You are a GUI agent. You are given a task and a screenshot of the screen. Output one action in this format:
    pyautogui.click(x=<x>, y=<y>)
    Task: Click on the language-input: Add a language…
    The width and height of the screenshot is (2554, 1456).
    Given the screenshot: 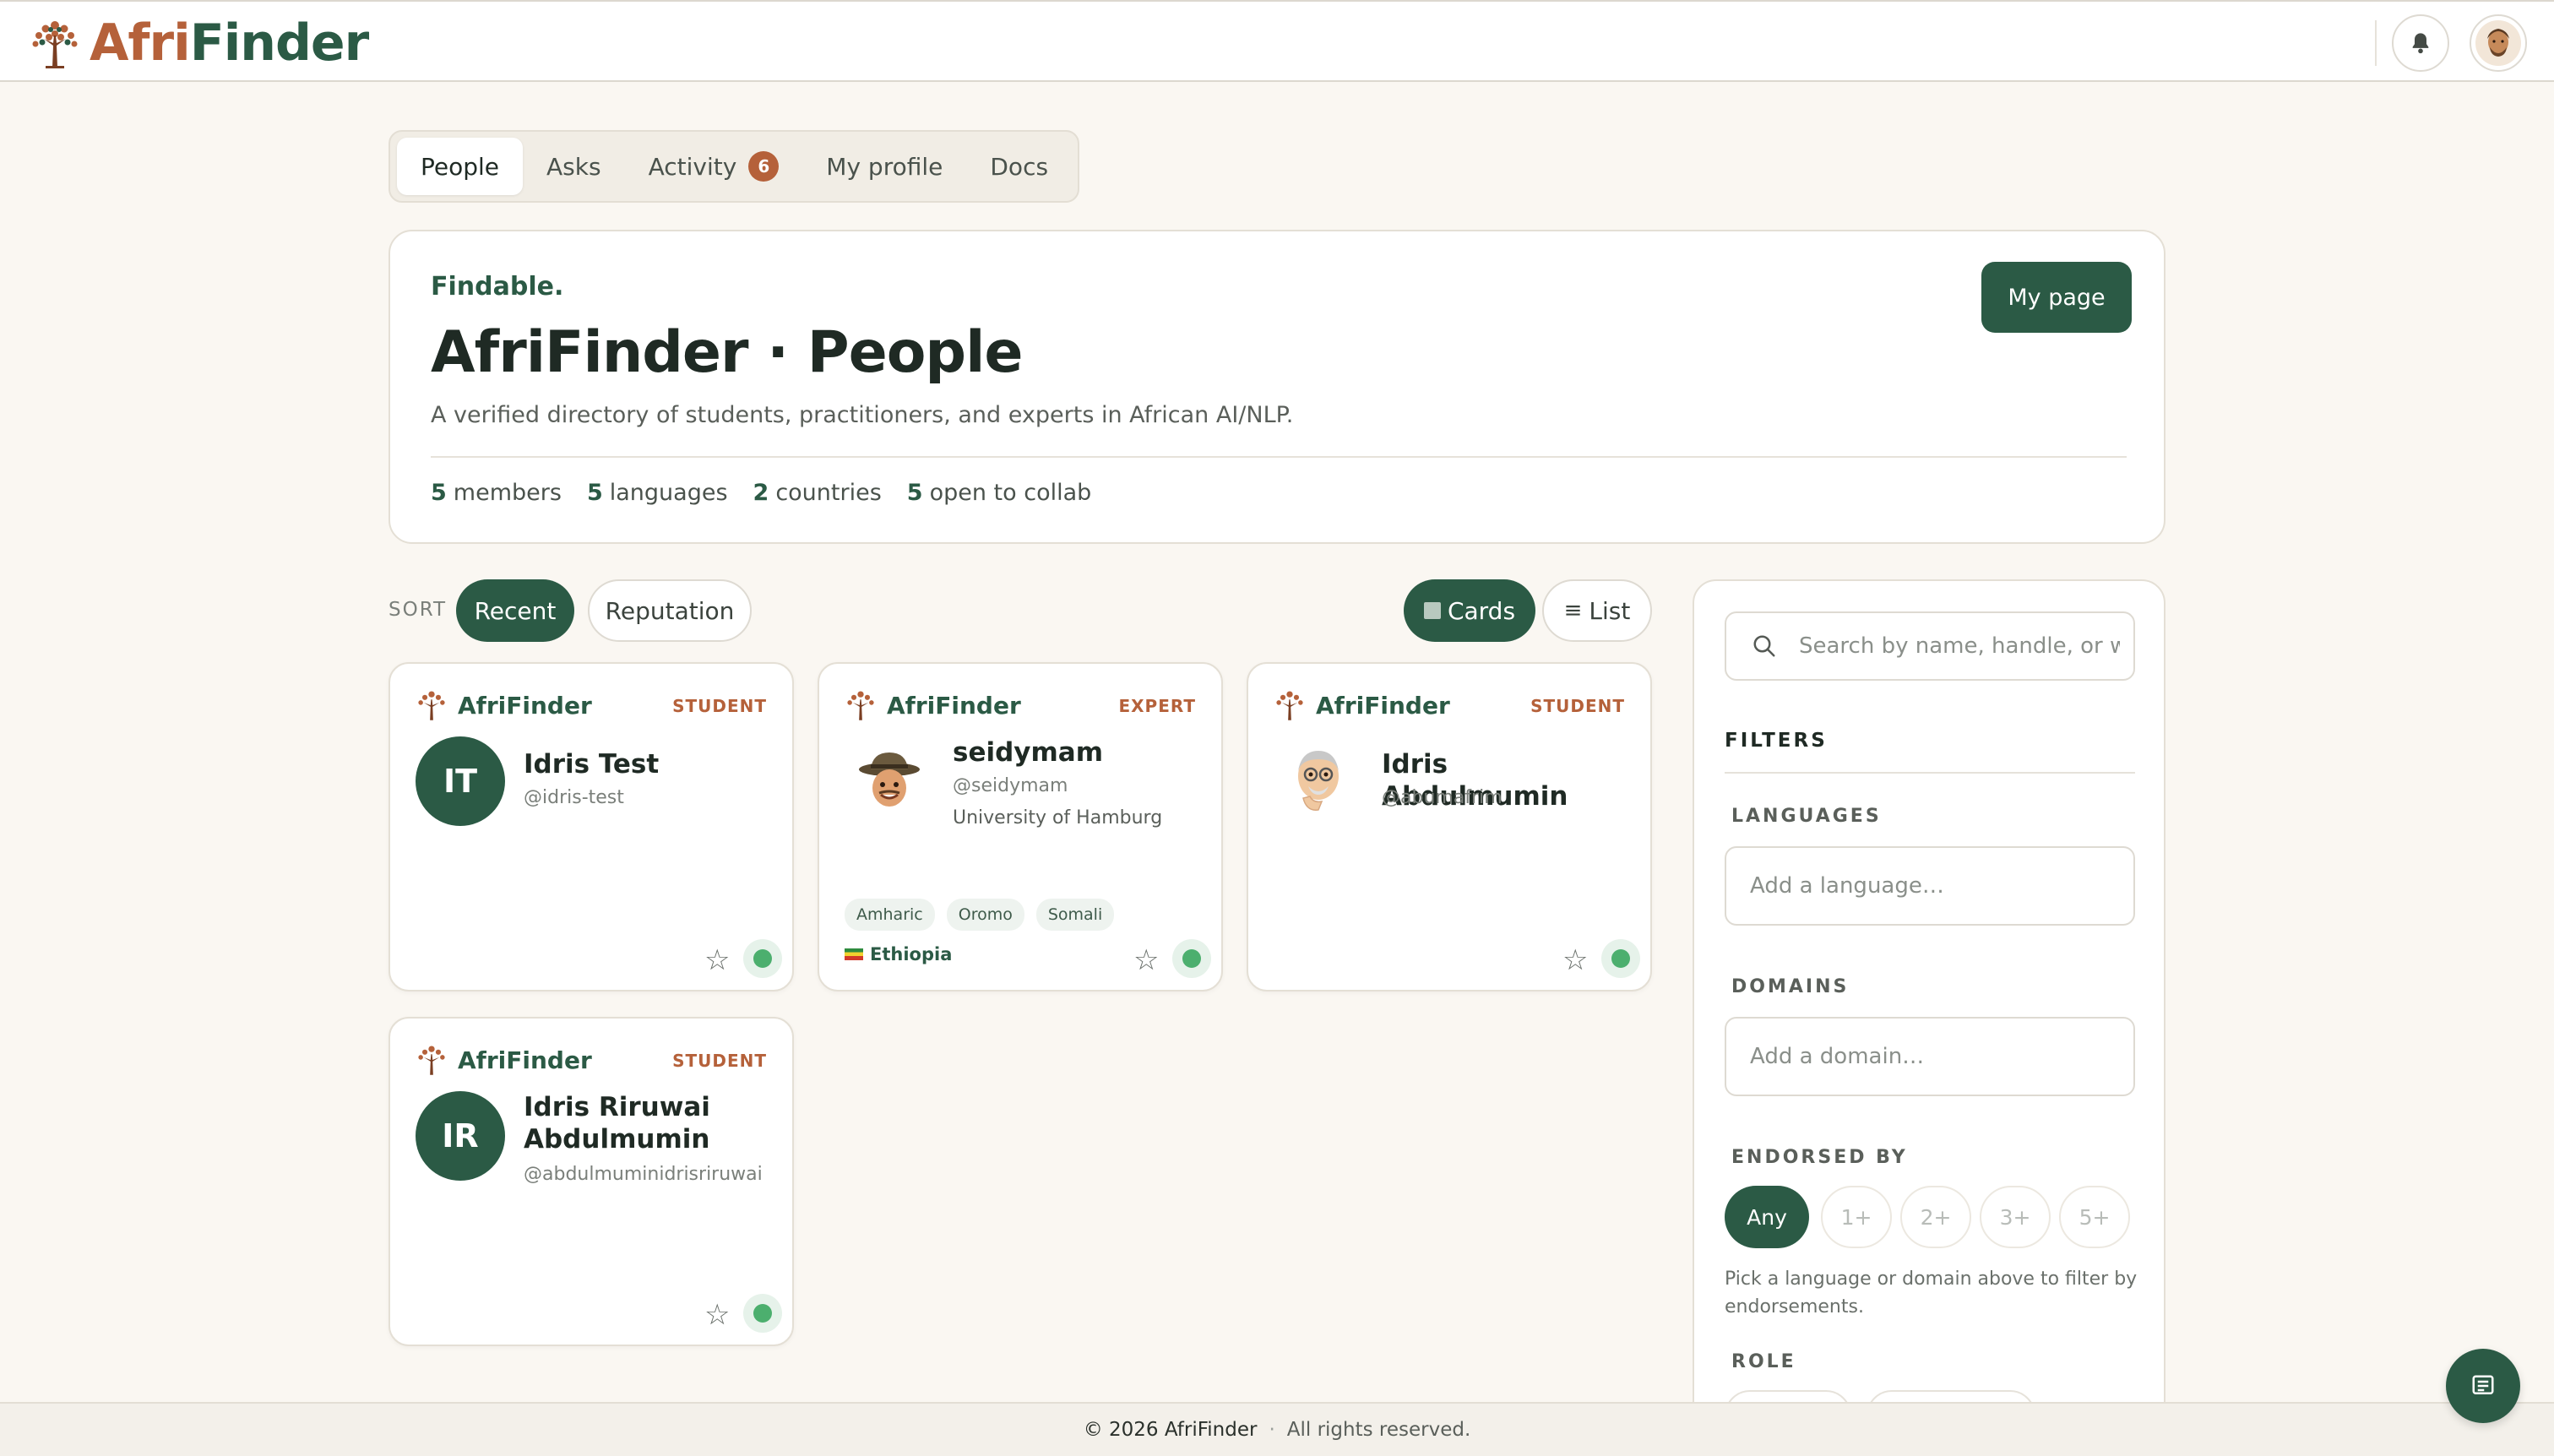 What is the action you would take?
    pyautogui.click(x=1930, y=886)
    